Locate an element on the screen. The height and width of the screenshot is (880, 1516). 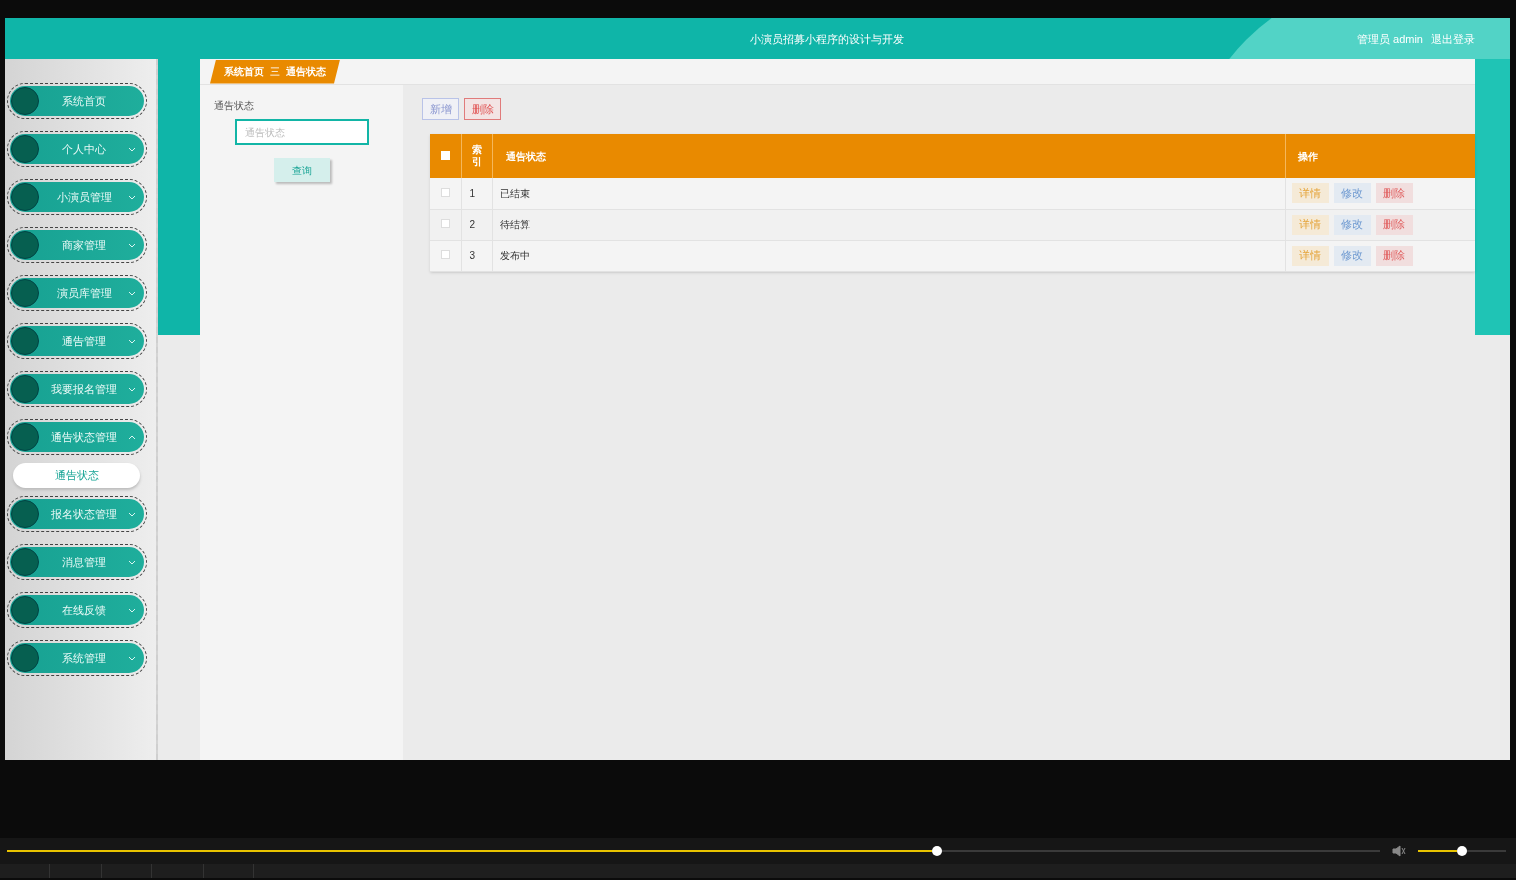
query-button: 查询 is located at coordinates (302, 170).